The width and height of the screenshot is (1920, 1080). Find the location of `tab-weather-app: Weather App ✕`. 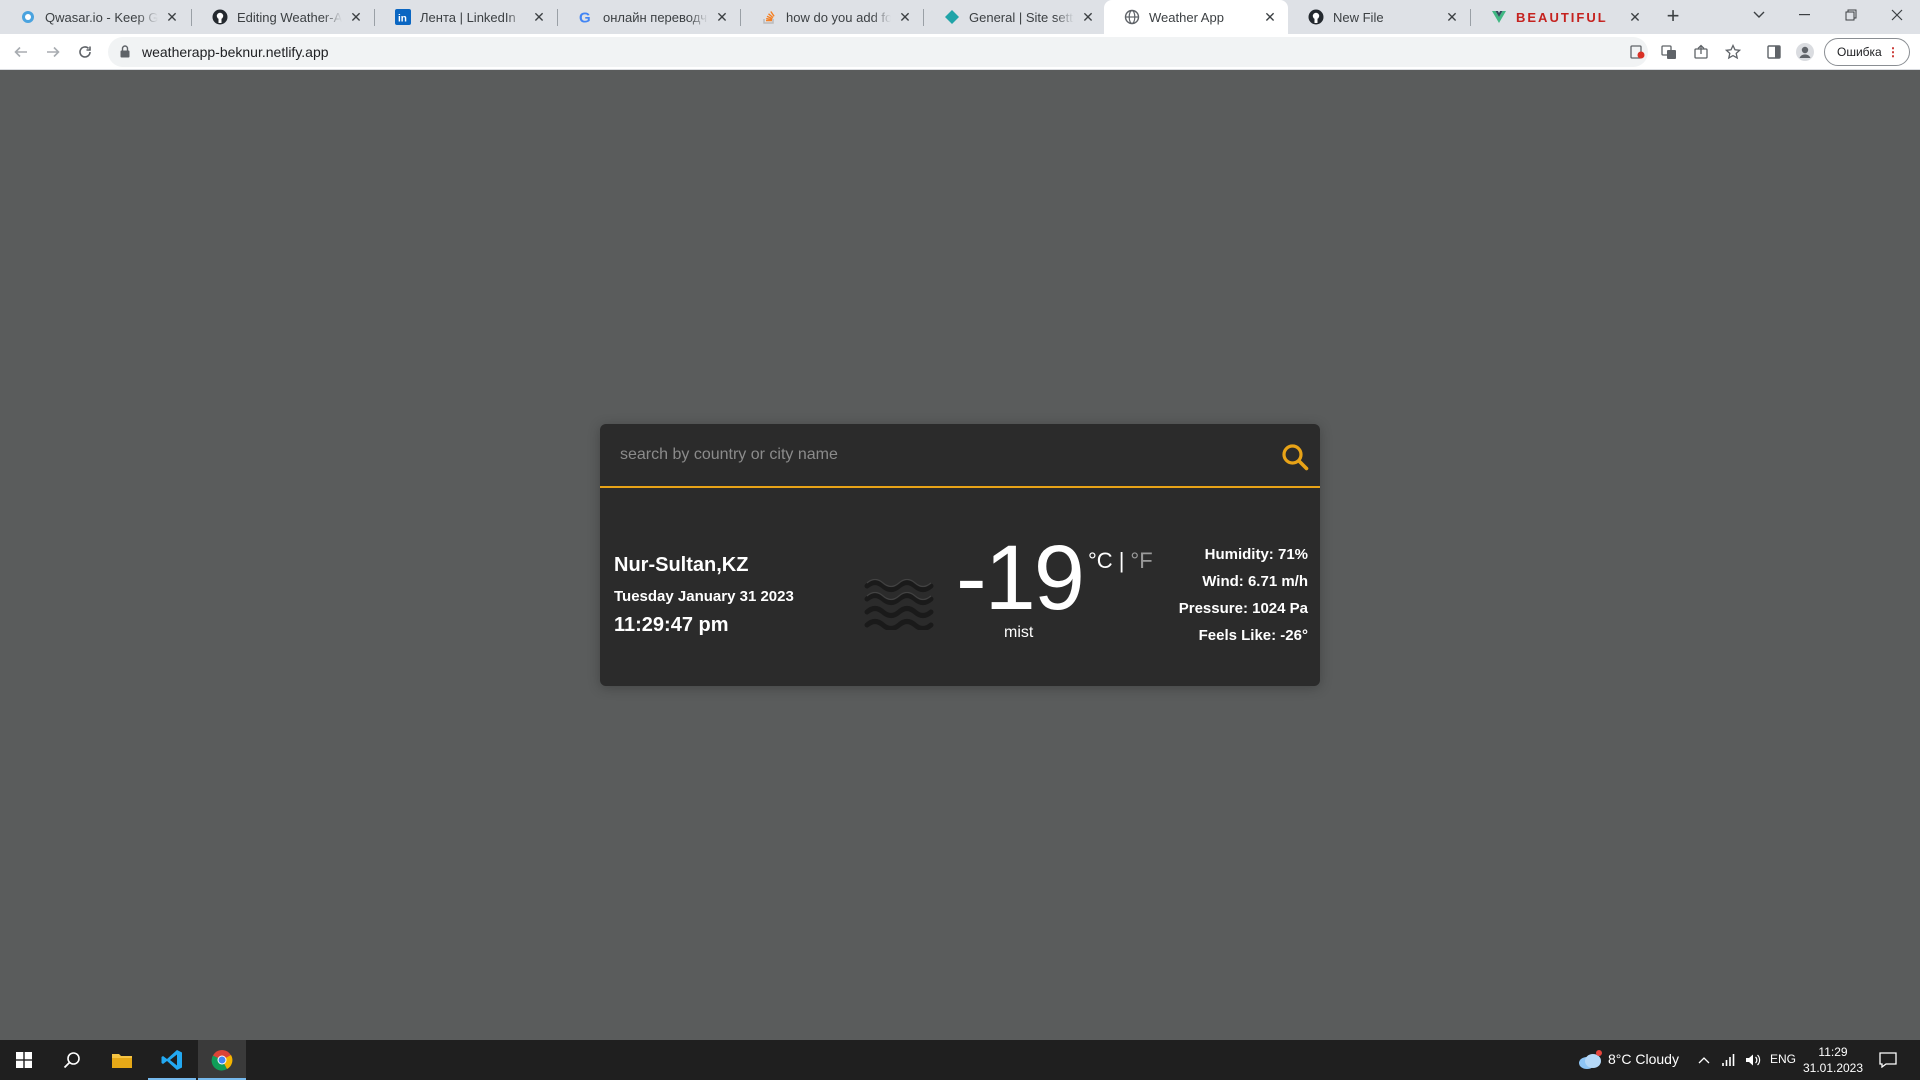

tab-weather-app: Weather App ✕ is located at coordinates (1196, 17).